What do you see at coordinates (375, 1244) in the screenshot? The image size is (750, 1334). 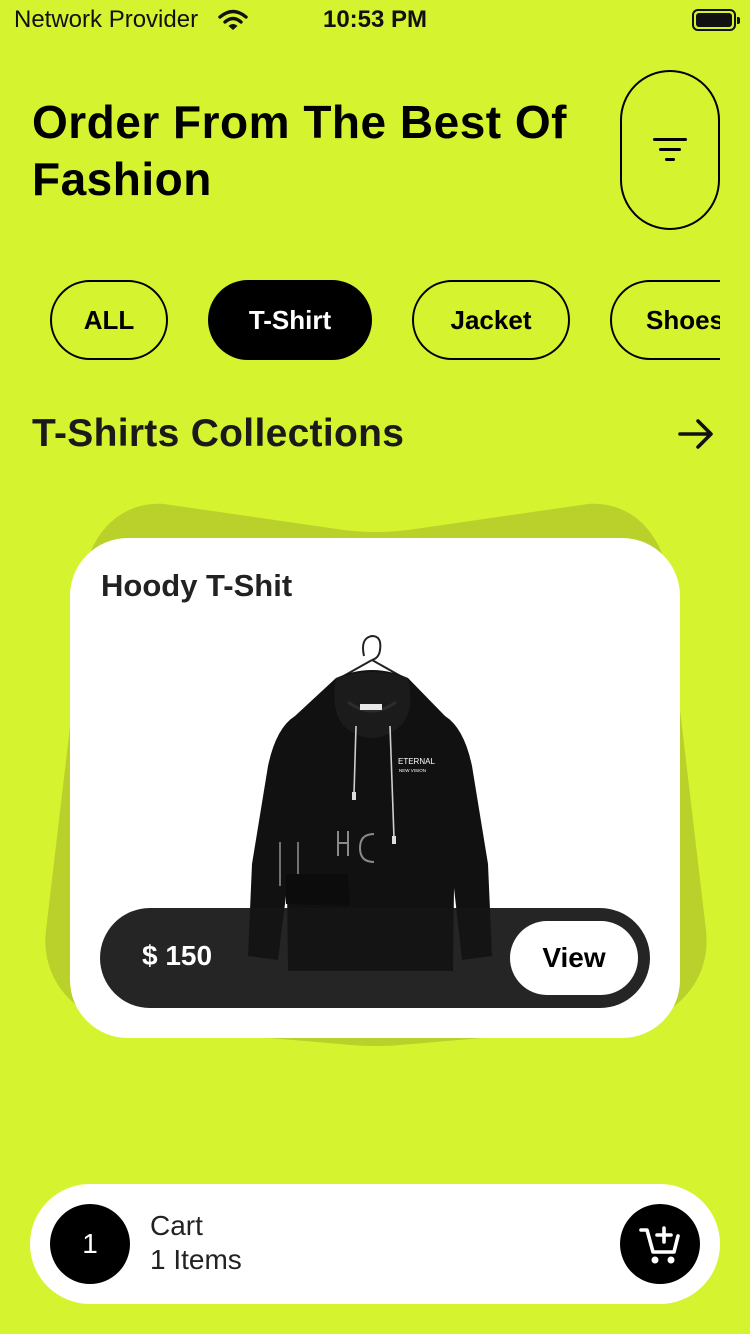 I see `cart-bar: 1 Cart 1 Items` at bounding box center [375, 1244].